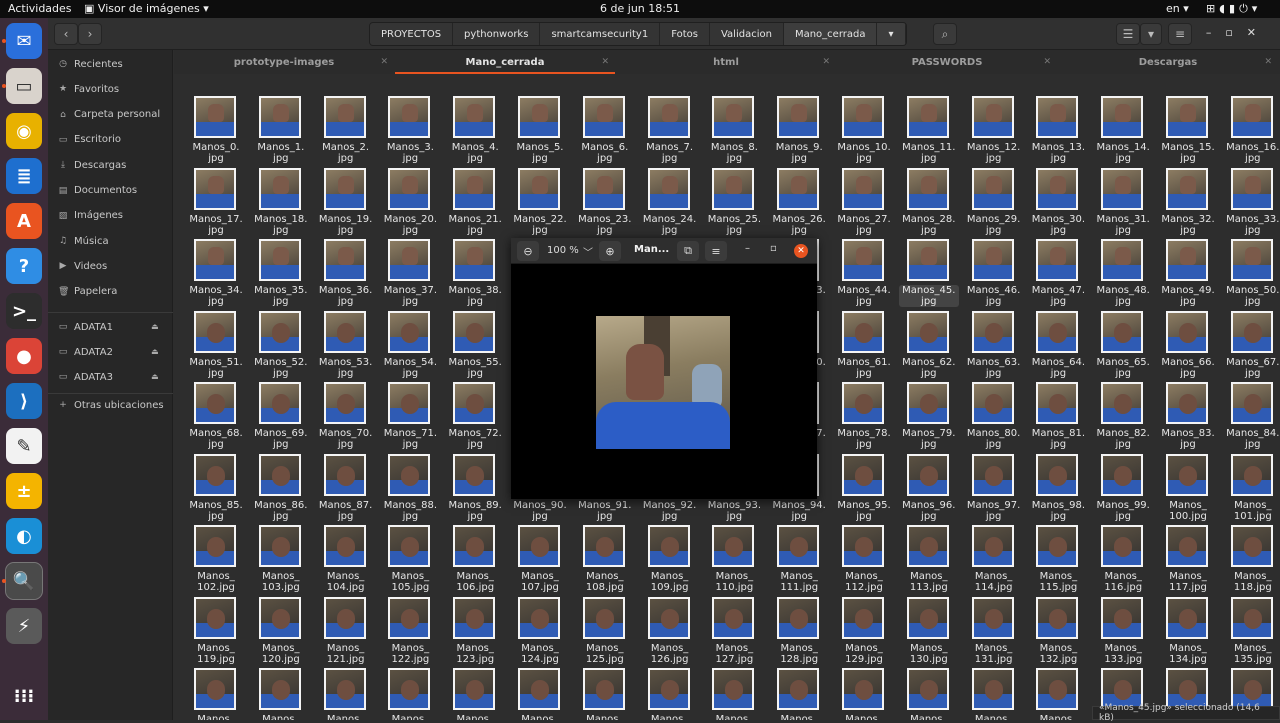 This screenshot has height=723, width=1280. What do you see at coordinates (83, 266) in the screenshot?
I see `sidebar-item-8: ▶ Videos` at bounding box center [83, 266].